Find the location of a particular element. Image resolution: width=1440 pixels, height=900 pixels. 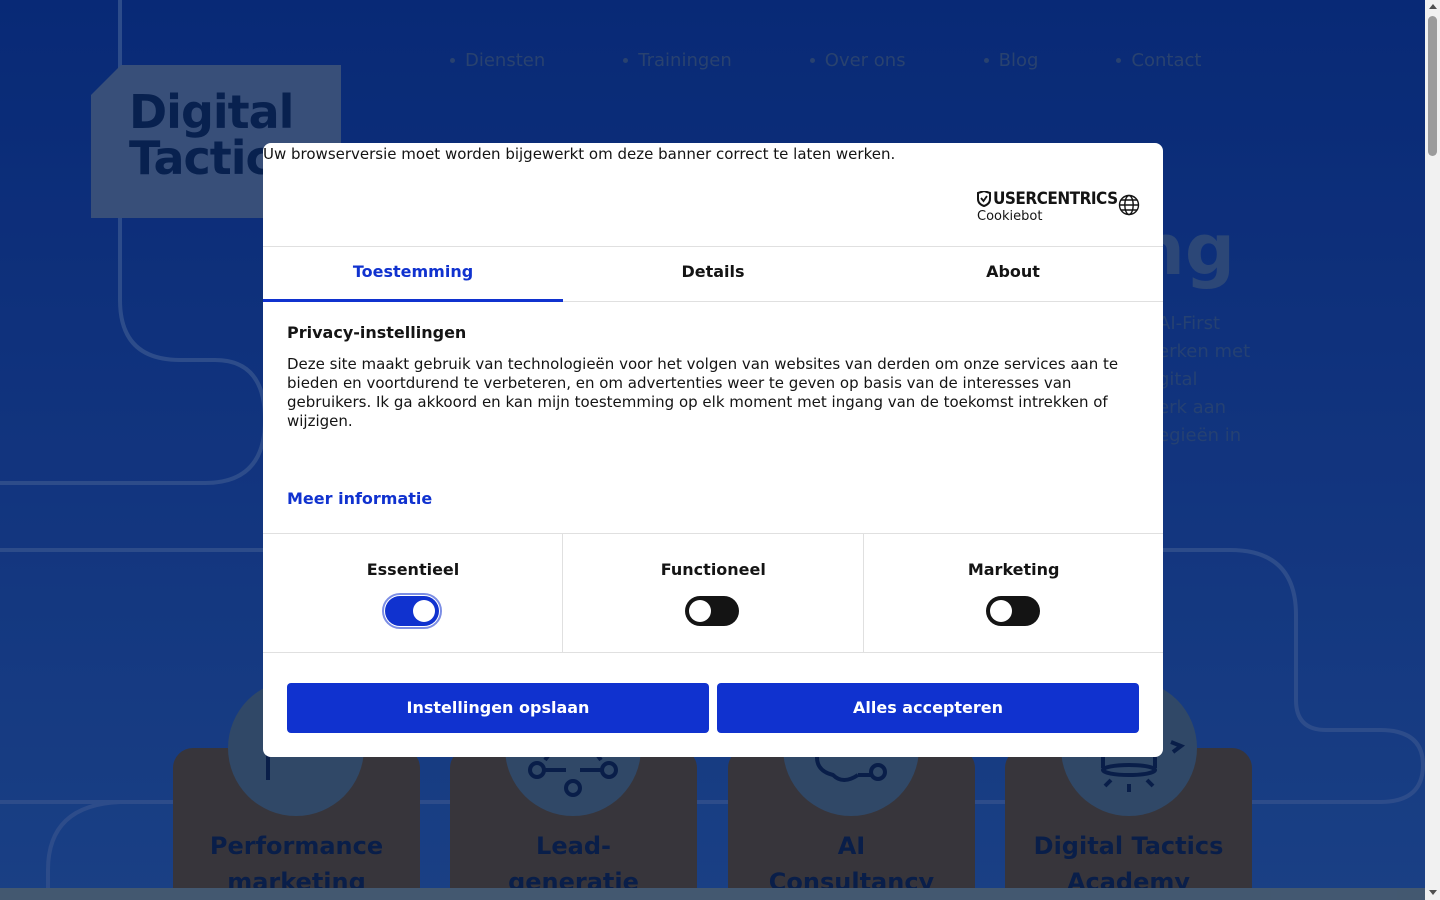

scroll-down-arrow-icon is located at coordinates (1433, 892).